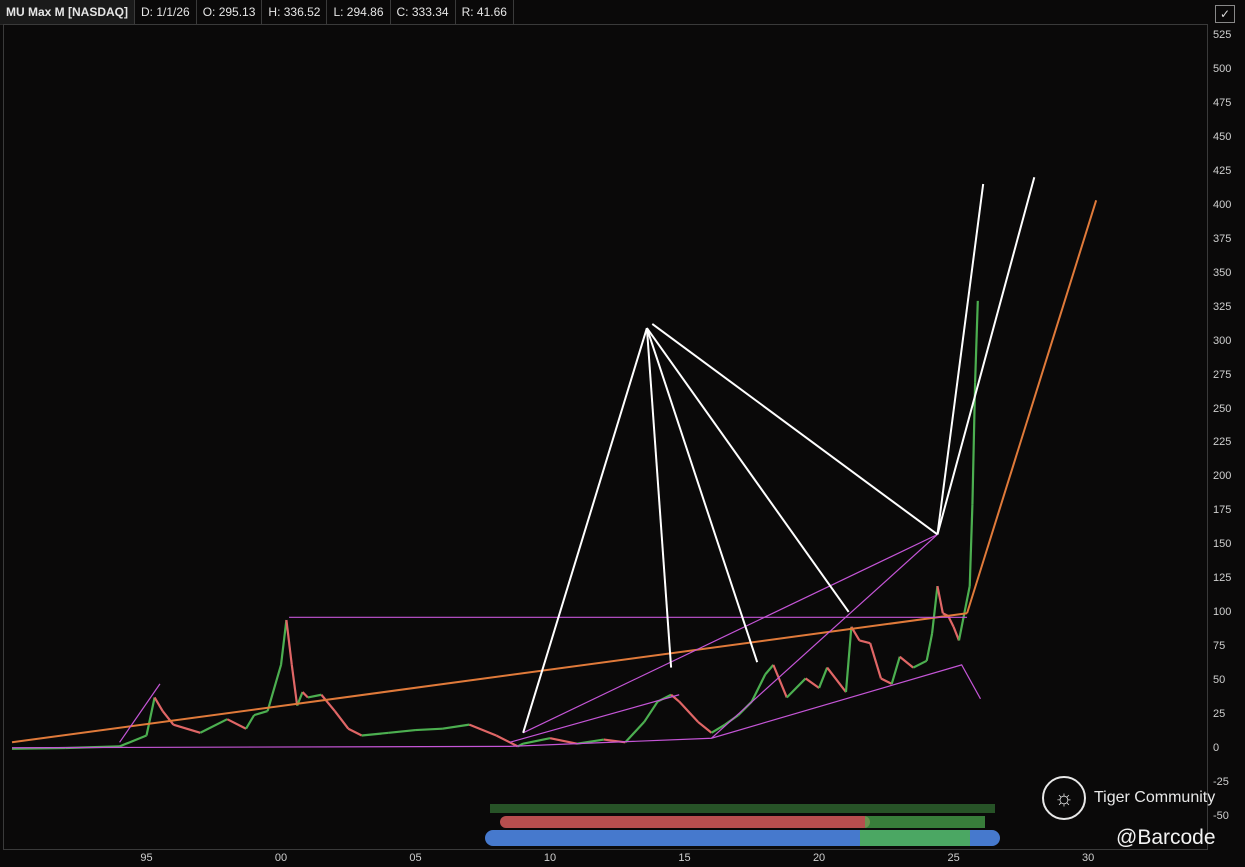 This screenshot has width=1245, height=867. Describe the element at coordinates (1155, 797) in the screenshot. I see `watermark-brand: Tiger Community` at that location.